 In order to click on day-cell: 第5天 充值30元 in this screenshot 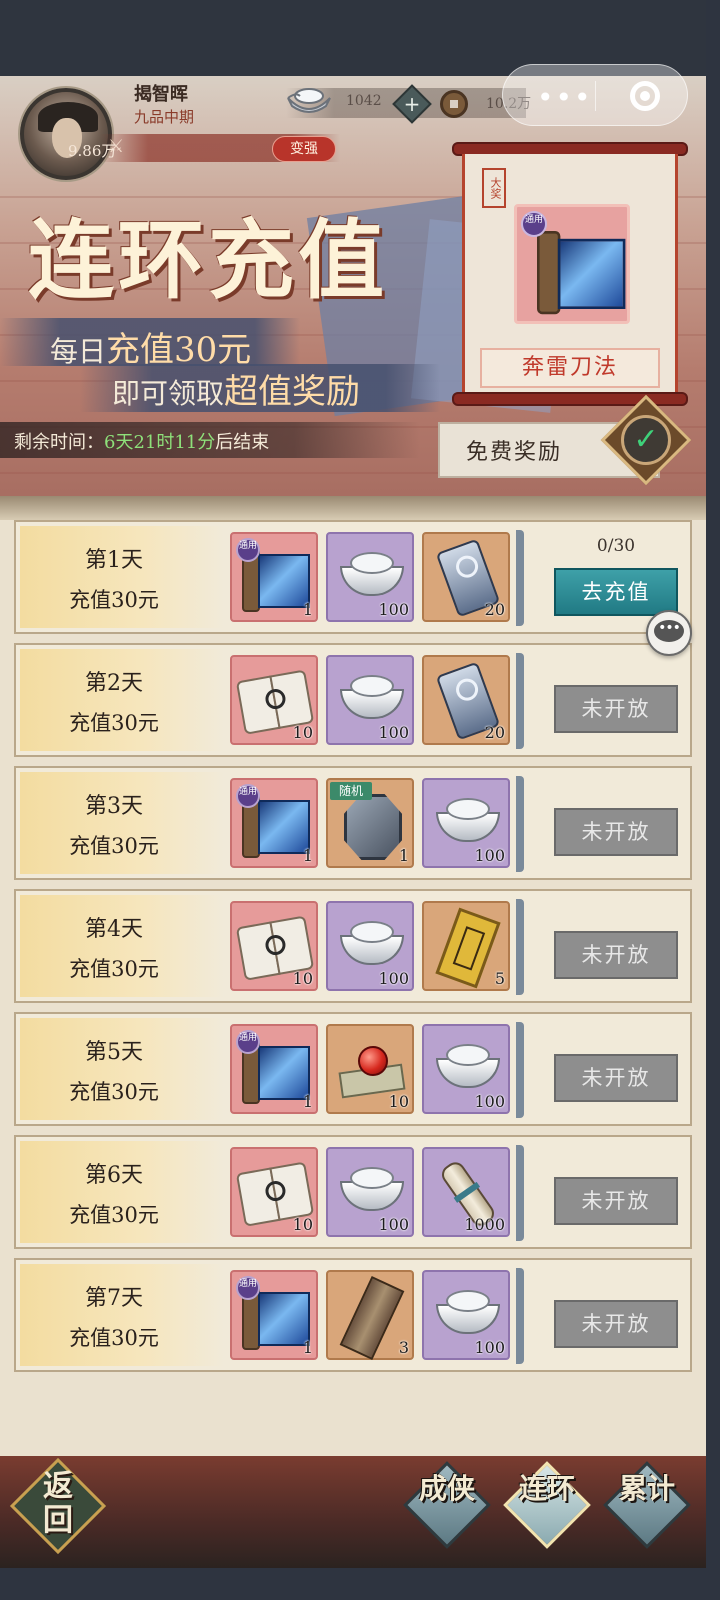, I will do `click(122, 1069)`.